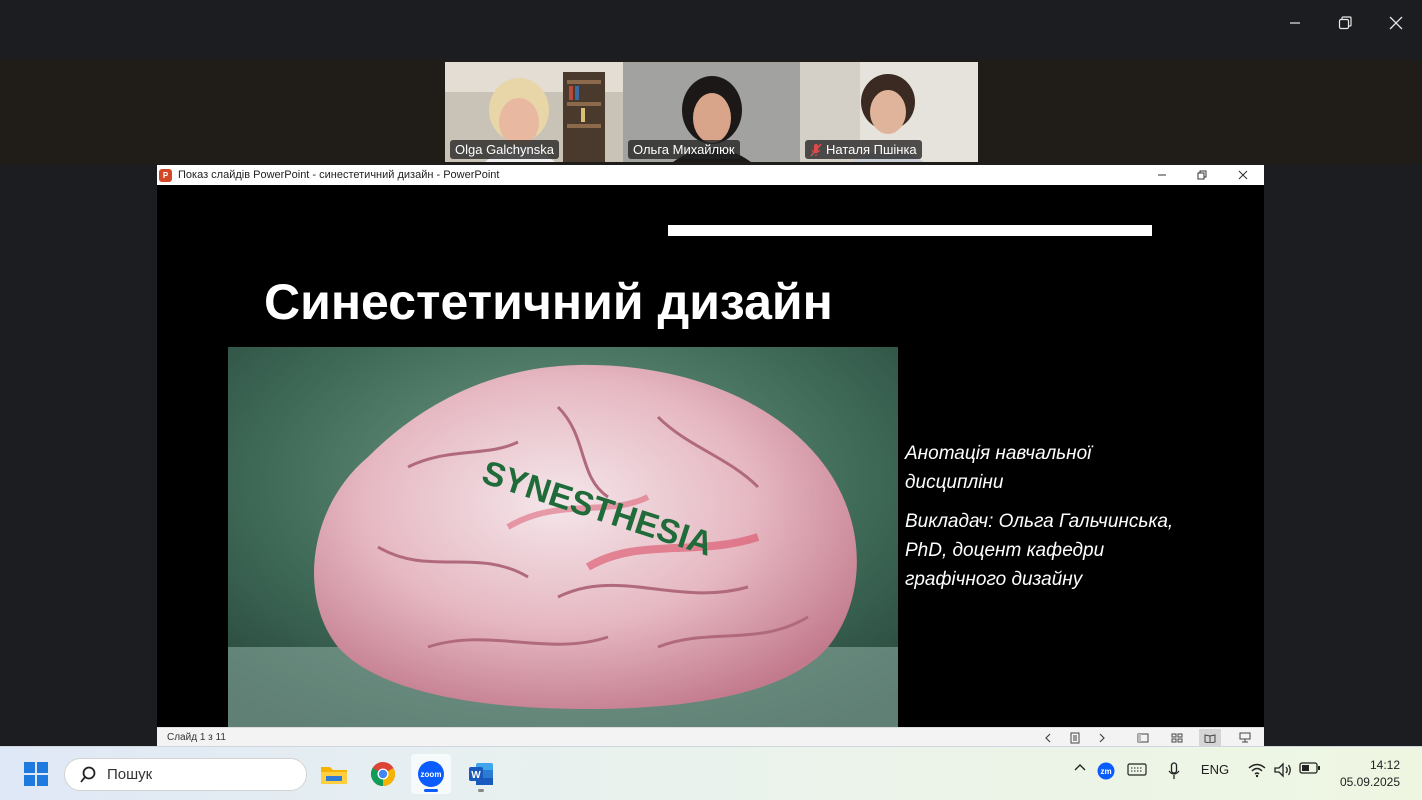 The image size is (1422, 800). Describe the element at coordinates (712, 112) in the screenshot. I see `participant-tile: Ольга Михайлюк` at that location.